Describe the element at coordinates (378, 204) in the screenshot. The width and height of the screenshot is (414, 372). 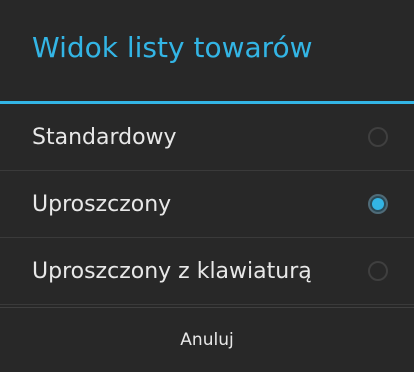
I see `radio-button-checked-icon` at that location.